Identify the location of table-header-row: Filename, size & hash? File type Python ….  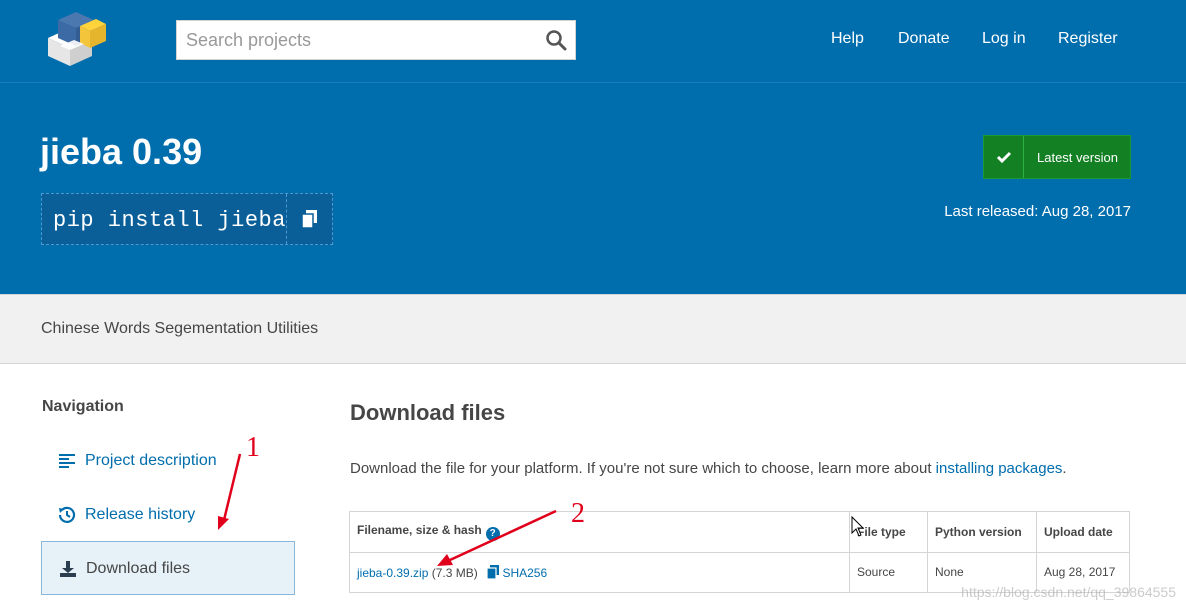
(739, 532).